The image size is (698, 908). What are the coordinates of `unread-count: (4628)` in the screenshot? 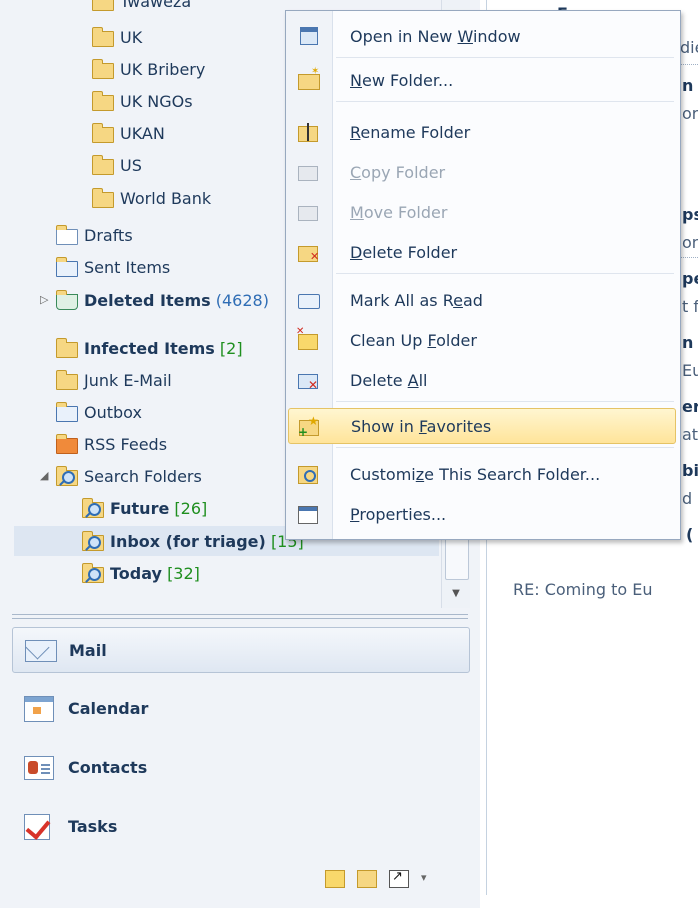 It's located at (242, 300).